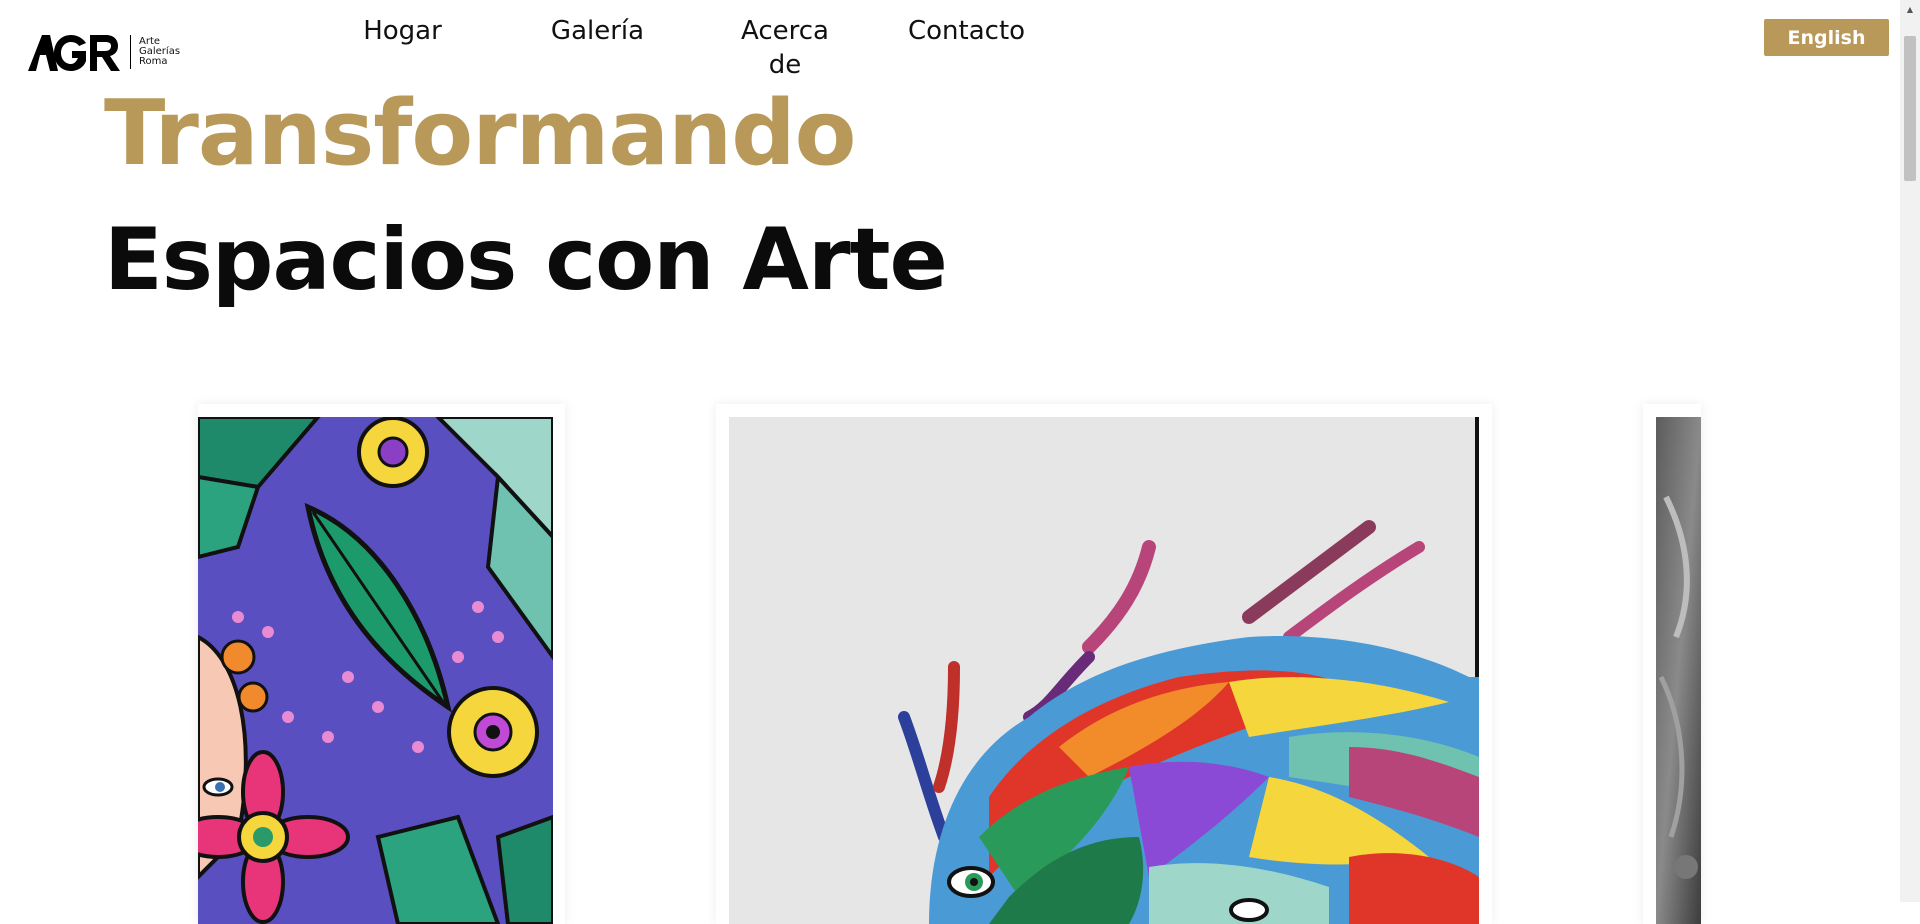  Describe the element at coordinates (962, 48) in the screenshot. I see `nav-item-contacto: Contacto` at that location.